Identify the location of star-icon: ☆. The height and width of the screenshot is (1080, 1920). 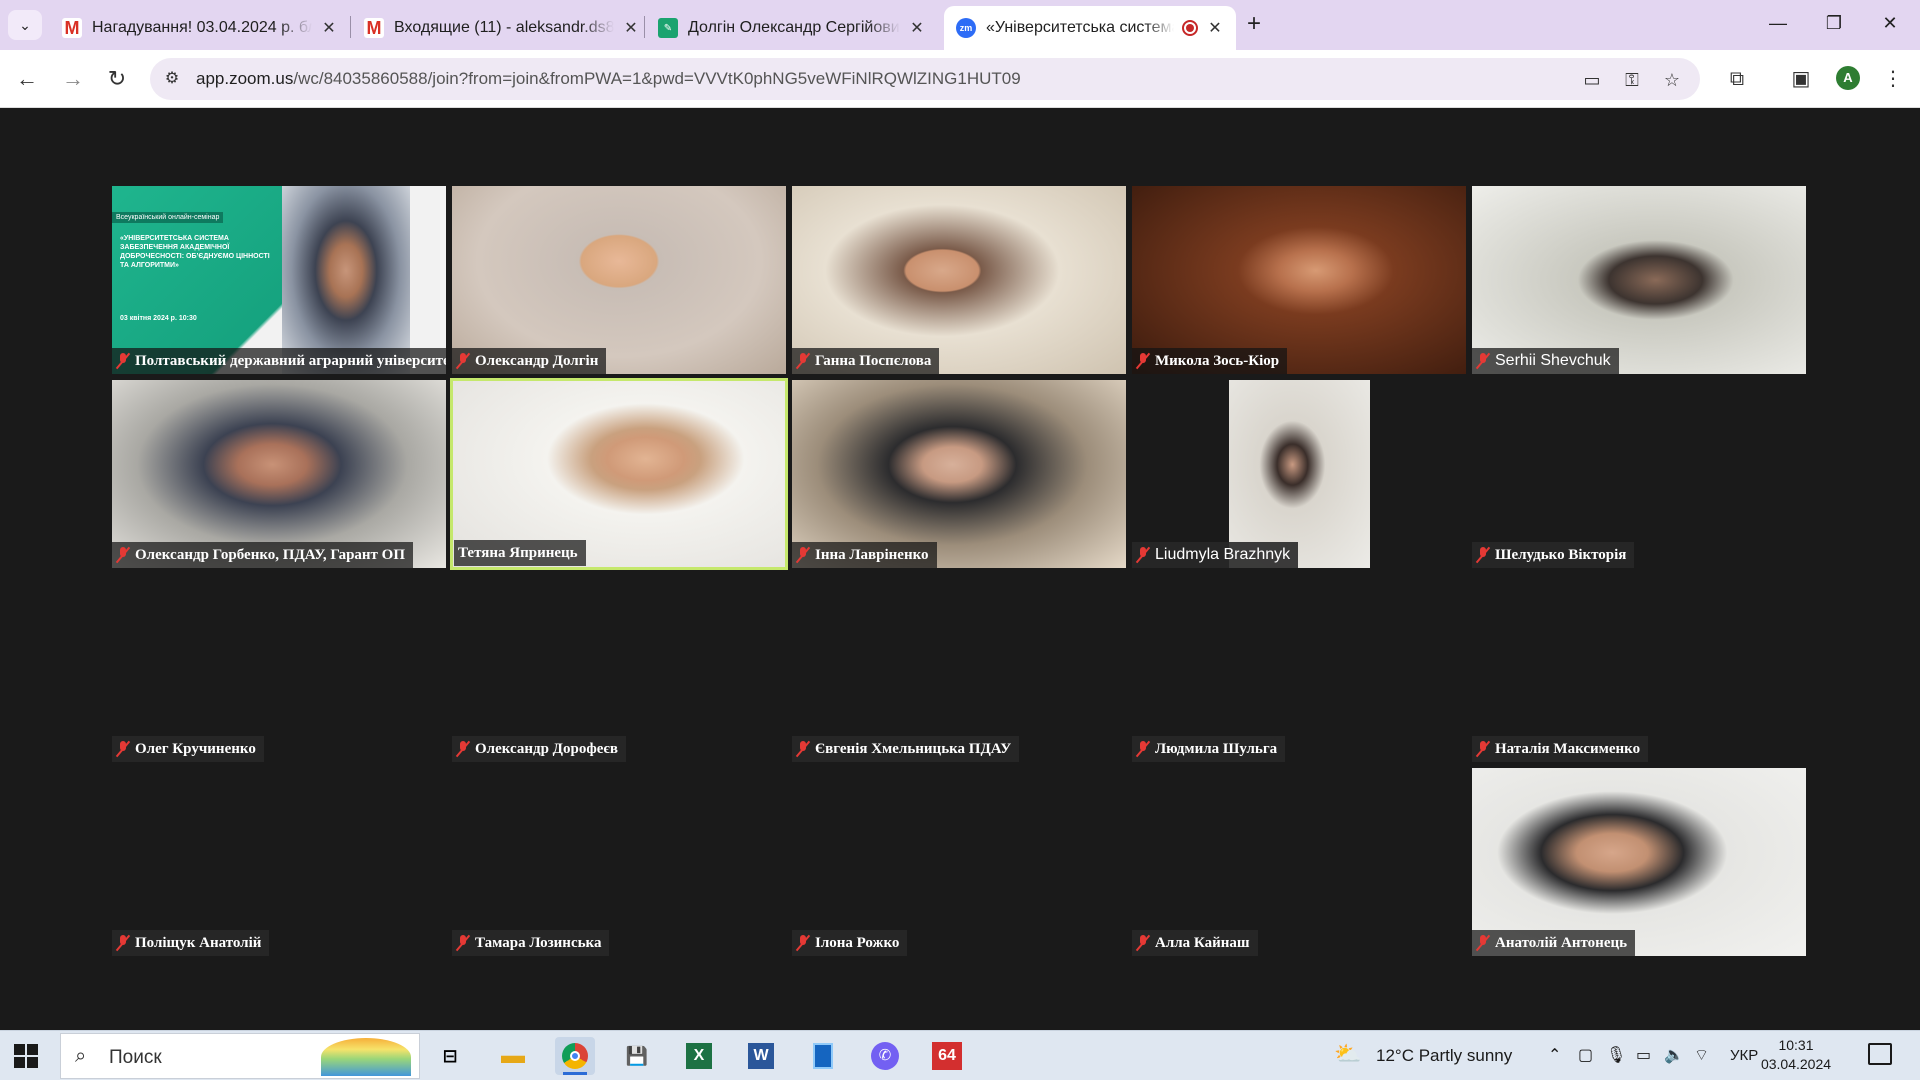
(1672, 80).